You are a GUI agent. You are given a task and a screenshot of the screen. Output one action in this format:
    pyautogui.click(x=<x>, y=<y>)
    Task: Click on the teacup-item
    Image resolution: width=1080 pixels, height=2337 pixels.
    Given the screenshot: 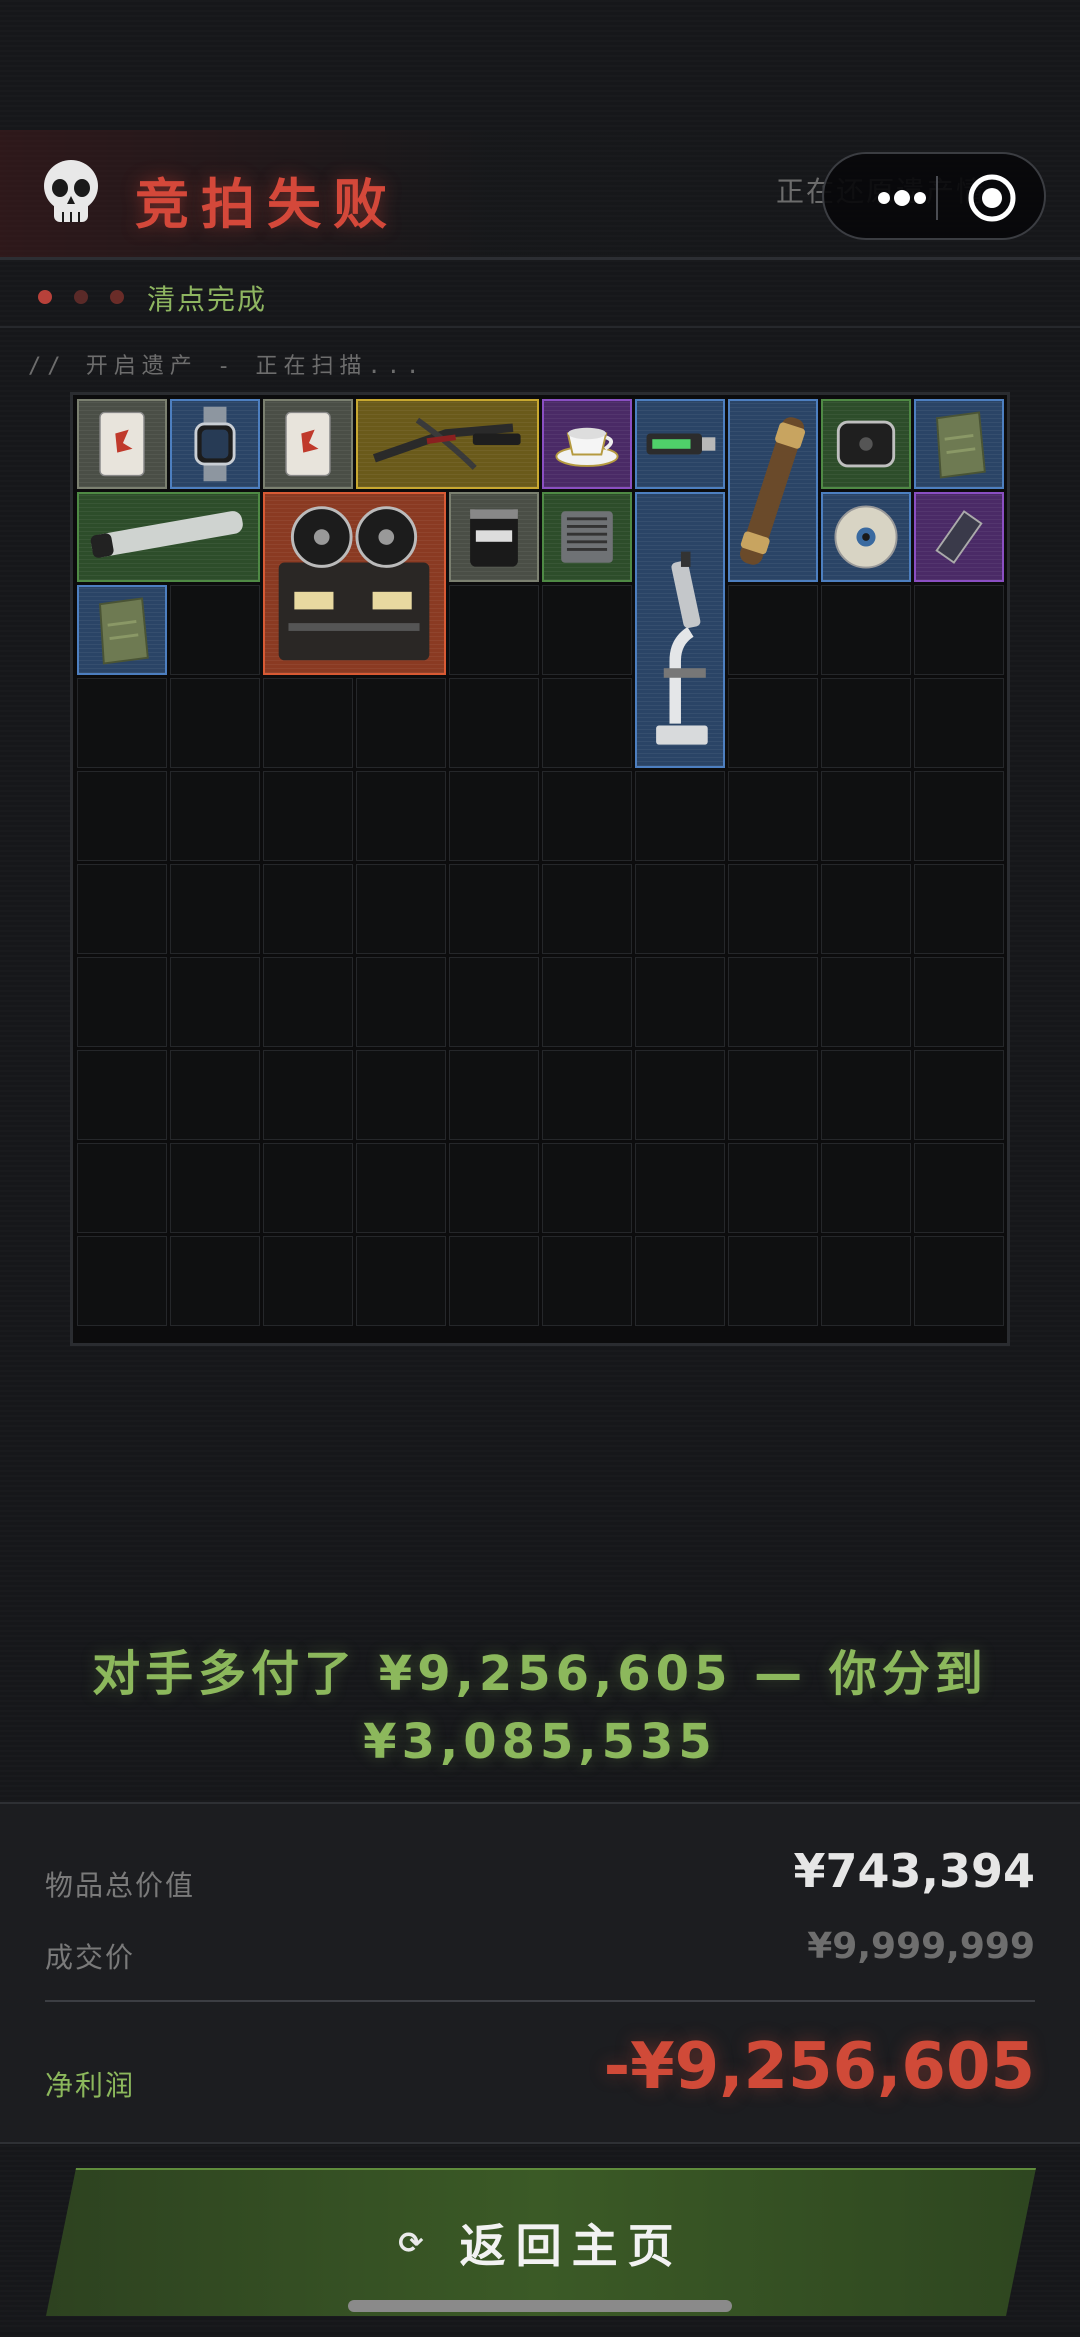 What is the action you would take?
    pyautogui.click(x=587, y=444)
    